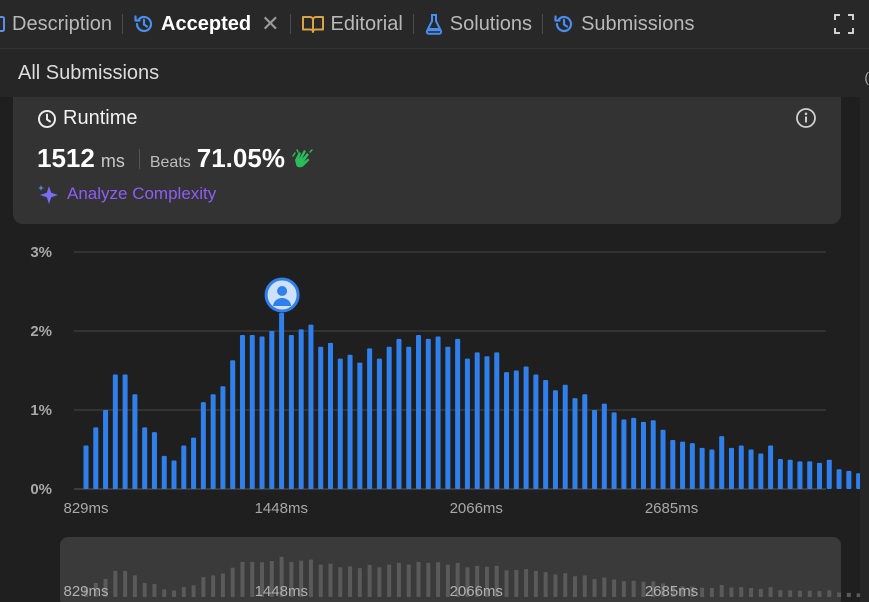  I want to click on tab-label: Editorial, so click(366, 23).